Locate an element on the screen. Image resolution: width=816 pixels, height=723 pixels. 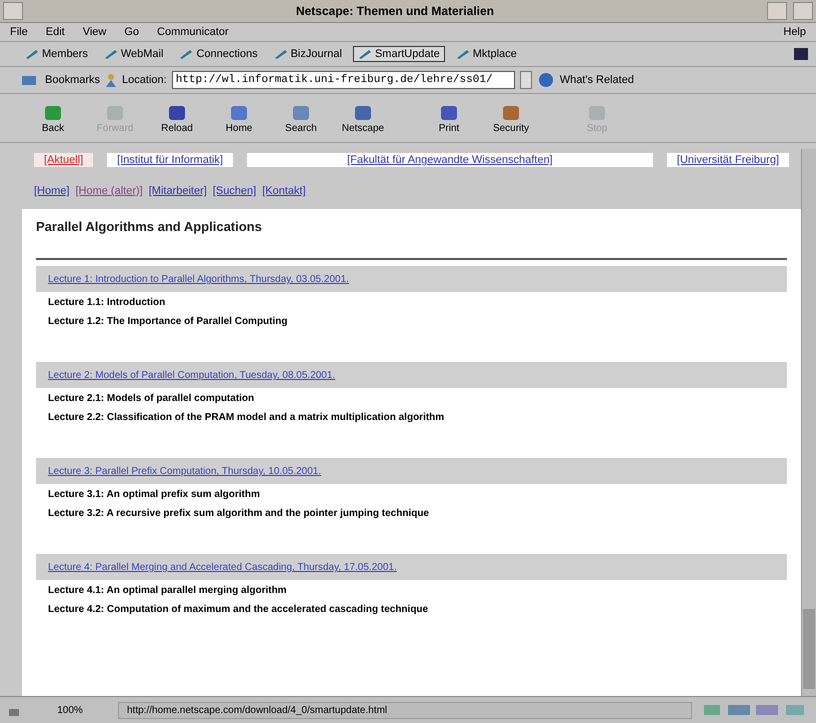
lecture-link: Lecture 3: Parallel Prefix Computation, Thursday, 10.05.2001. is located at coordinates (185, 471).